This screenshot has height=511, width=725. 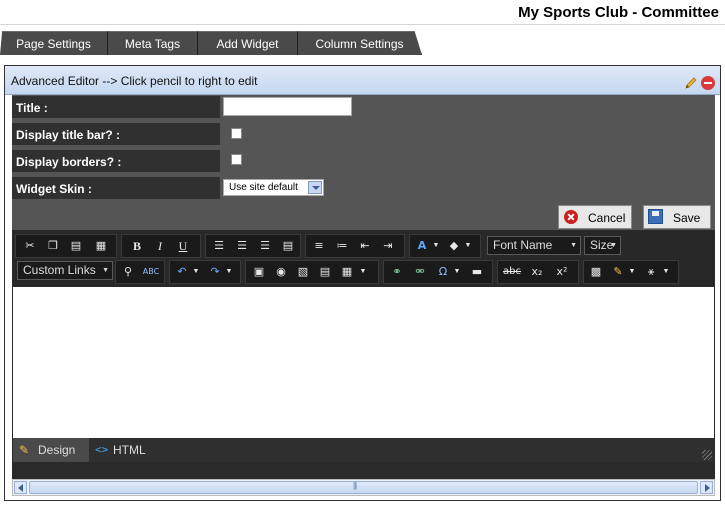 I want to click on justify-icon: ▤, so click(x=288, y=246).